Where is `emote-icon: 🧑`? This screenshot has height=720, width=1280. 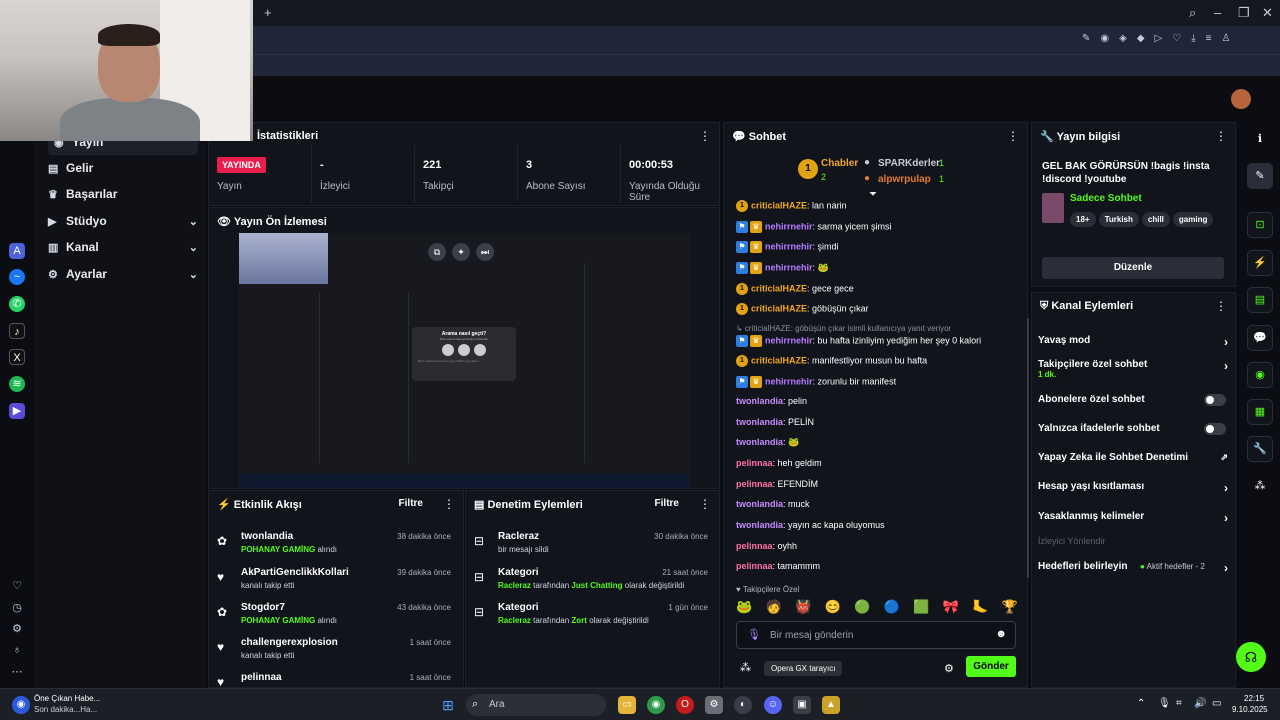
emote-icon: 🧑 is located at coordinates (774, 609).